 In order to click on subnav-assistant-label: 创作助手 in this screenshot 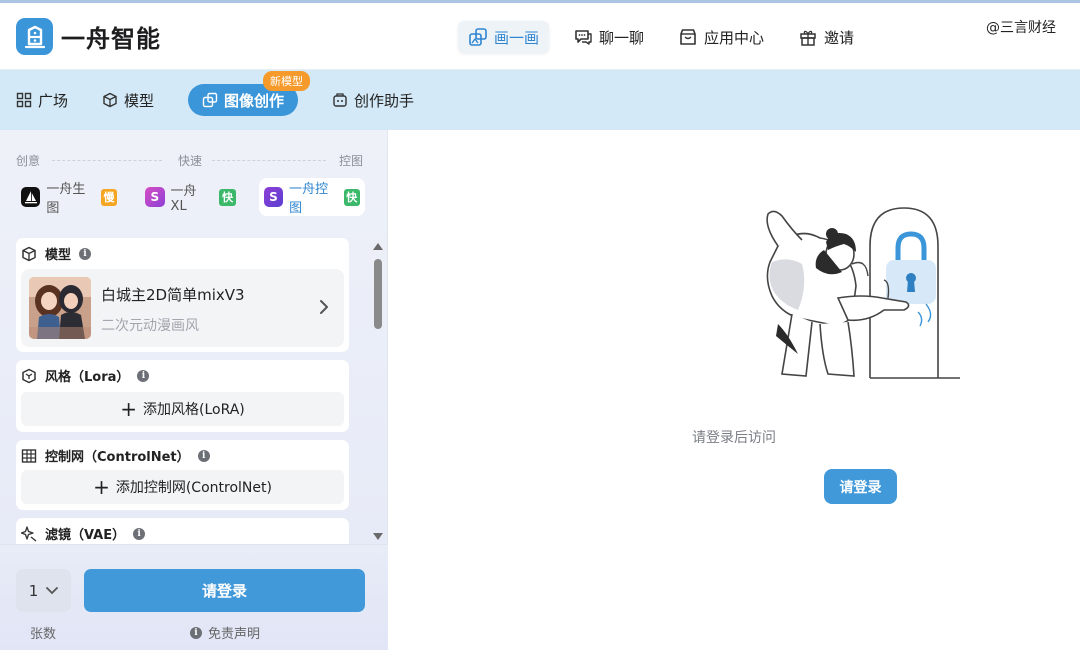, I will do `click(384, 100)`.